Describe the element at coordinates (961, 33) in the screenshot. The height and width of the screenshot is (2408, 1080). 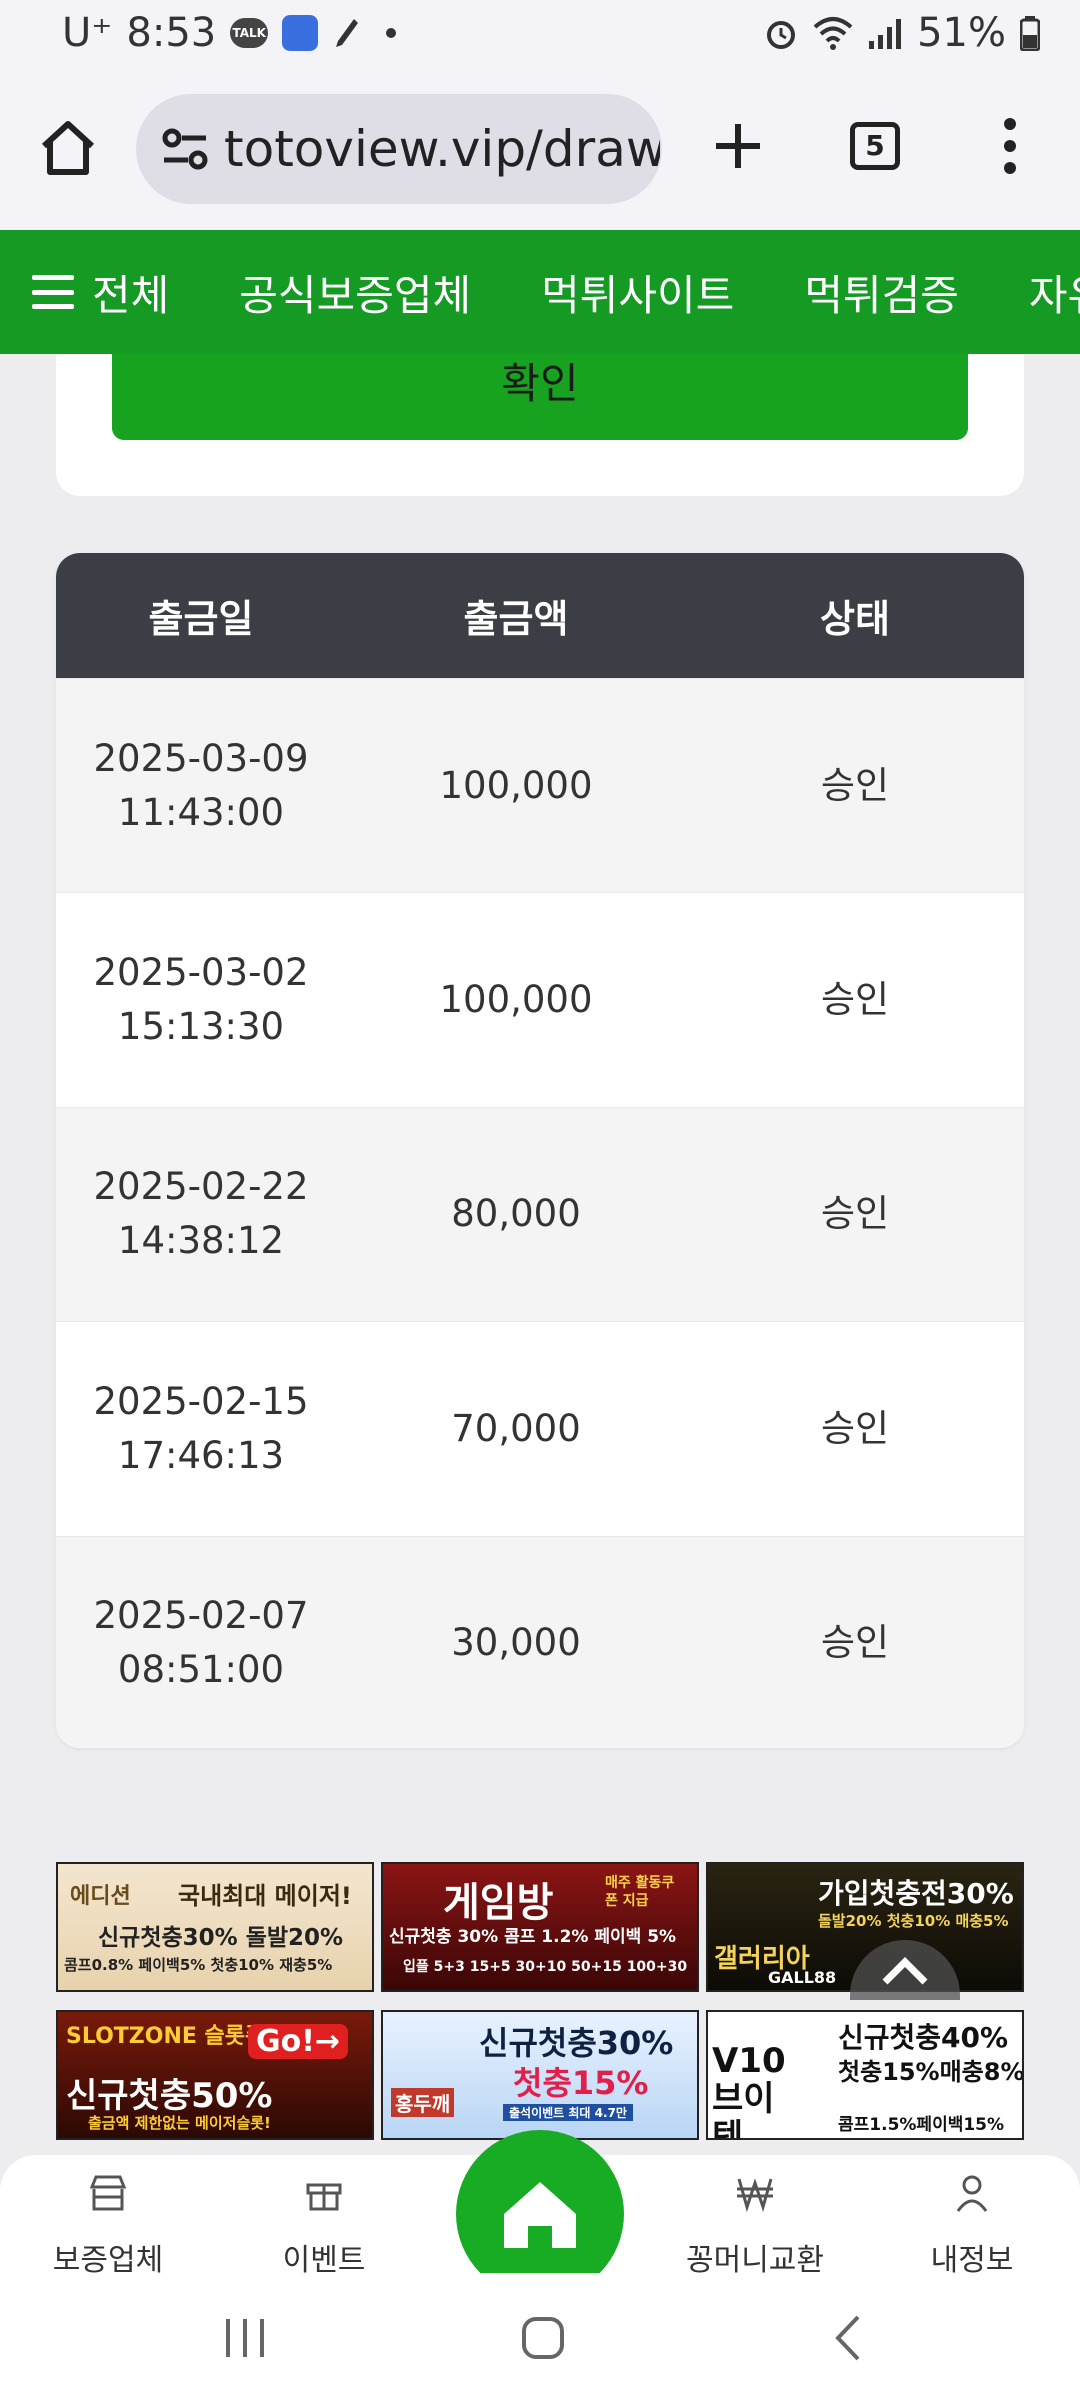
I see `battery-percent: 51%` at that location.